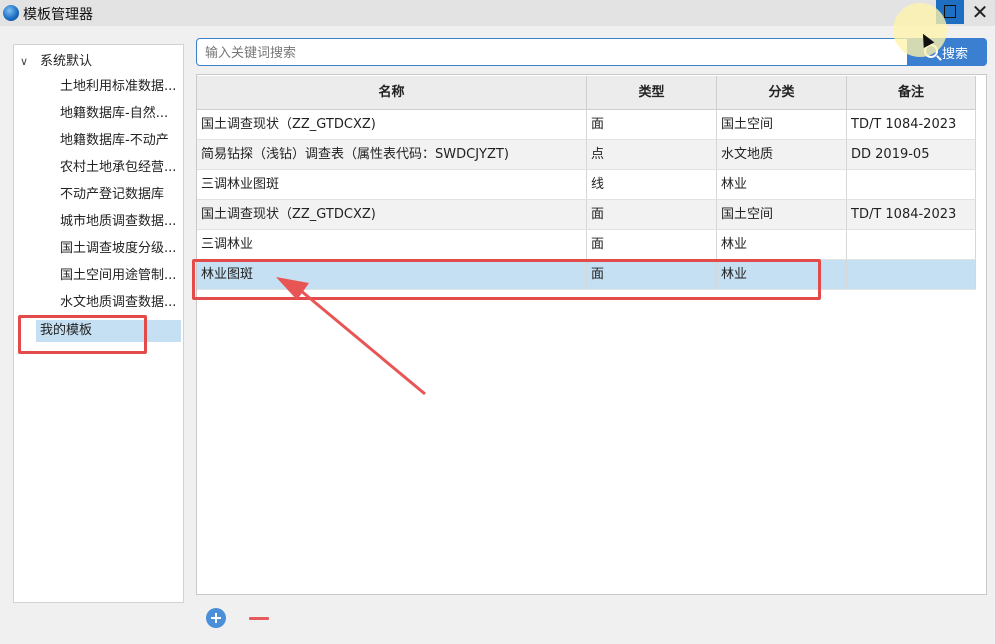 This screenshot has width=995, height=644. I want to click on table-row: 林业图斑面林业, so click(586, 275).